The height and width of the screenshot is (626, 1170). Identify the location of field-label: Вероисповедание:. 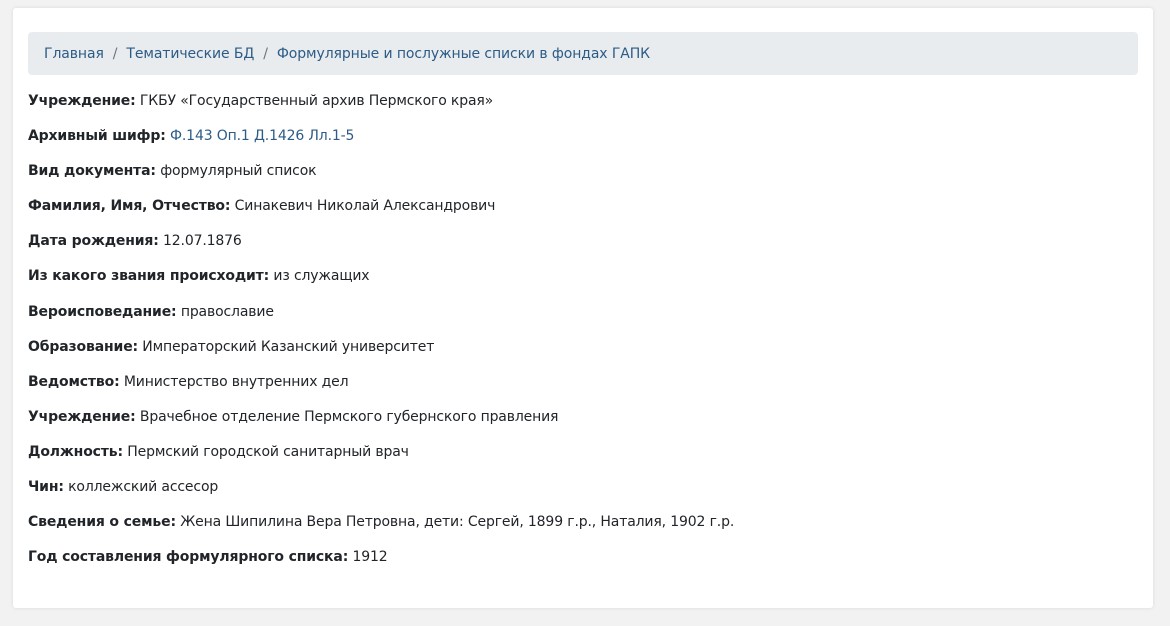
(102, 311).